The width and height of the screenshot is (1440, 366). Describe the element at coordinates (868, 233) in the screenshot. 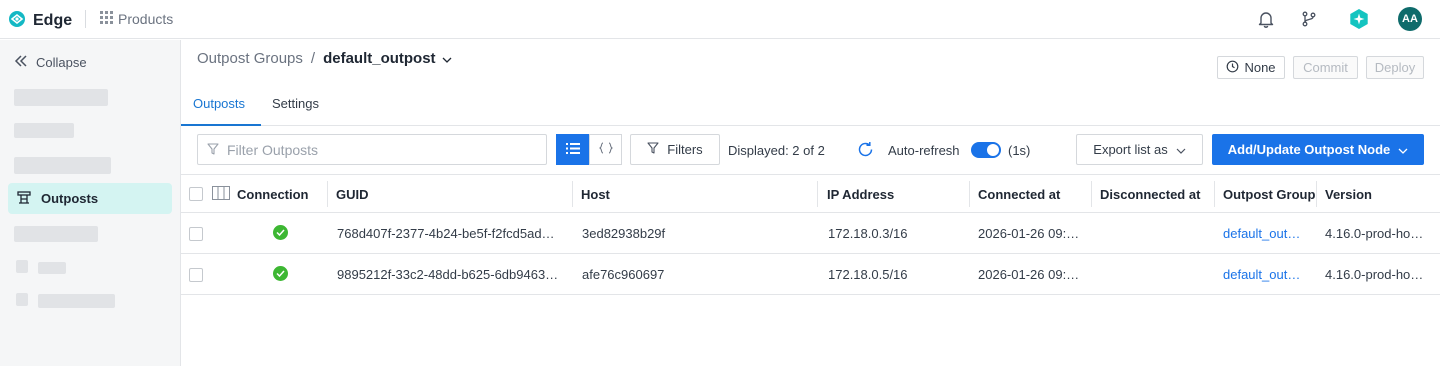

I see `ip-address-cell: 172.18.0.3/16` at that location.